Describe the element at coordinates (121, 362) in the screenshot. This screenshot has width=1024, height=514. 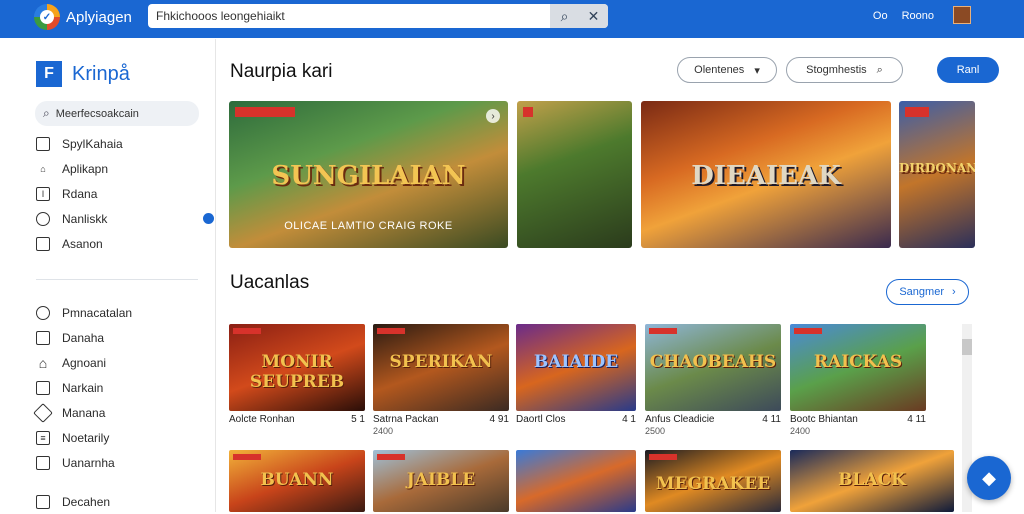
I see `sidebar-item-8: ⌂ Agnoani` at that location.